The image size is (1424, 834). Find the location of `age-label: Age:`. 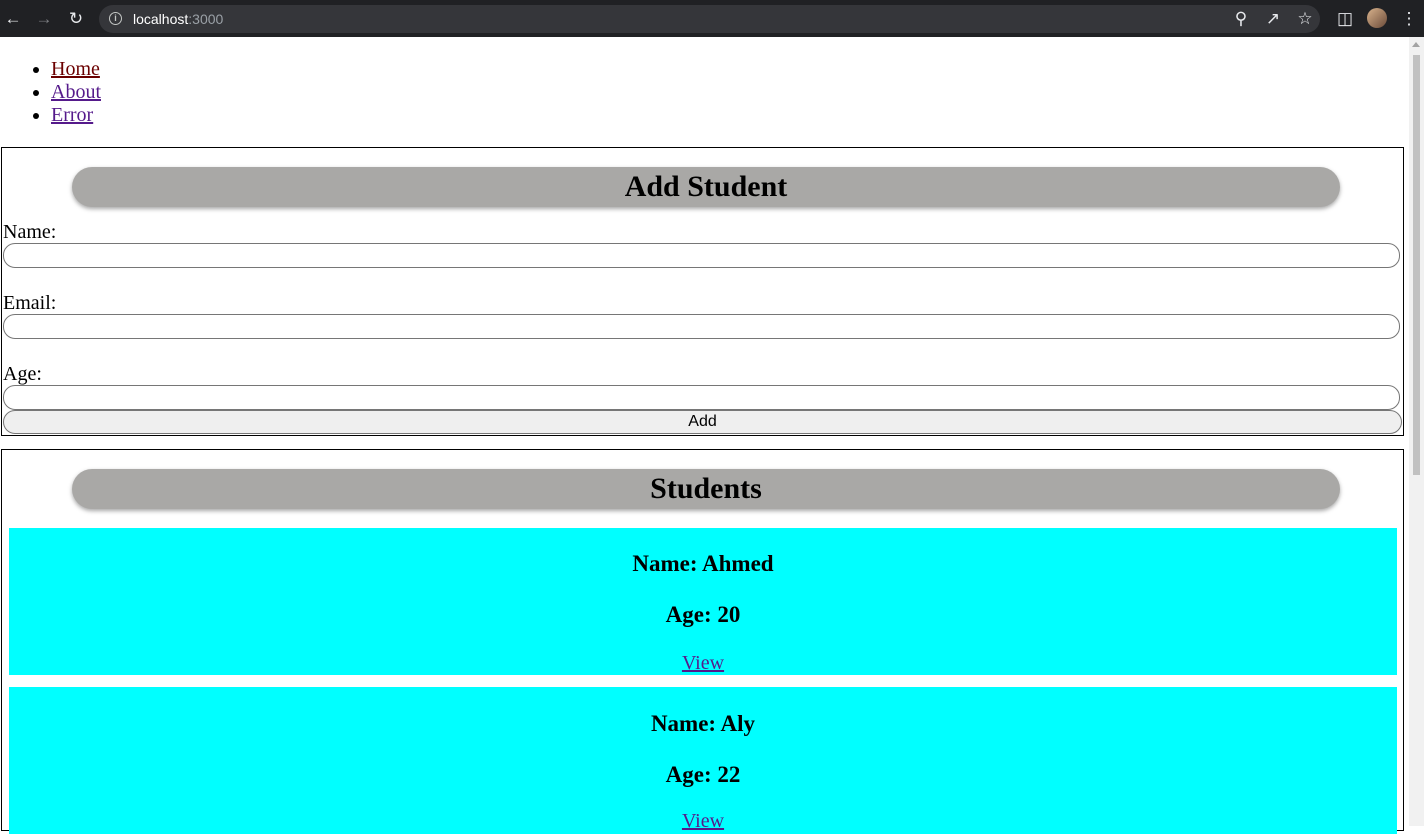

age-label: Age: is located at coordinates (22, 374).